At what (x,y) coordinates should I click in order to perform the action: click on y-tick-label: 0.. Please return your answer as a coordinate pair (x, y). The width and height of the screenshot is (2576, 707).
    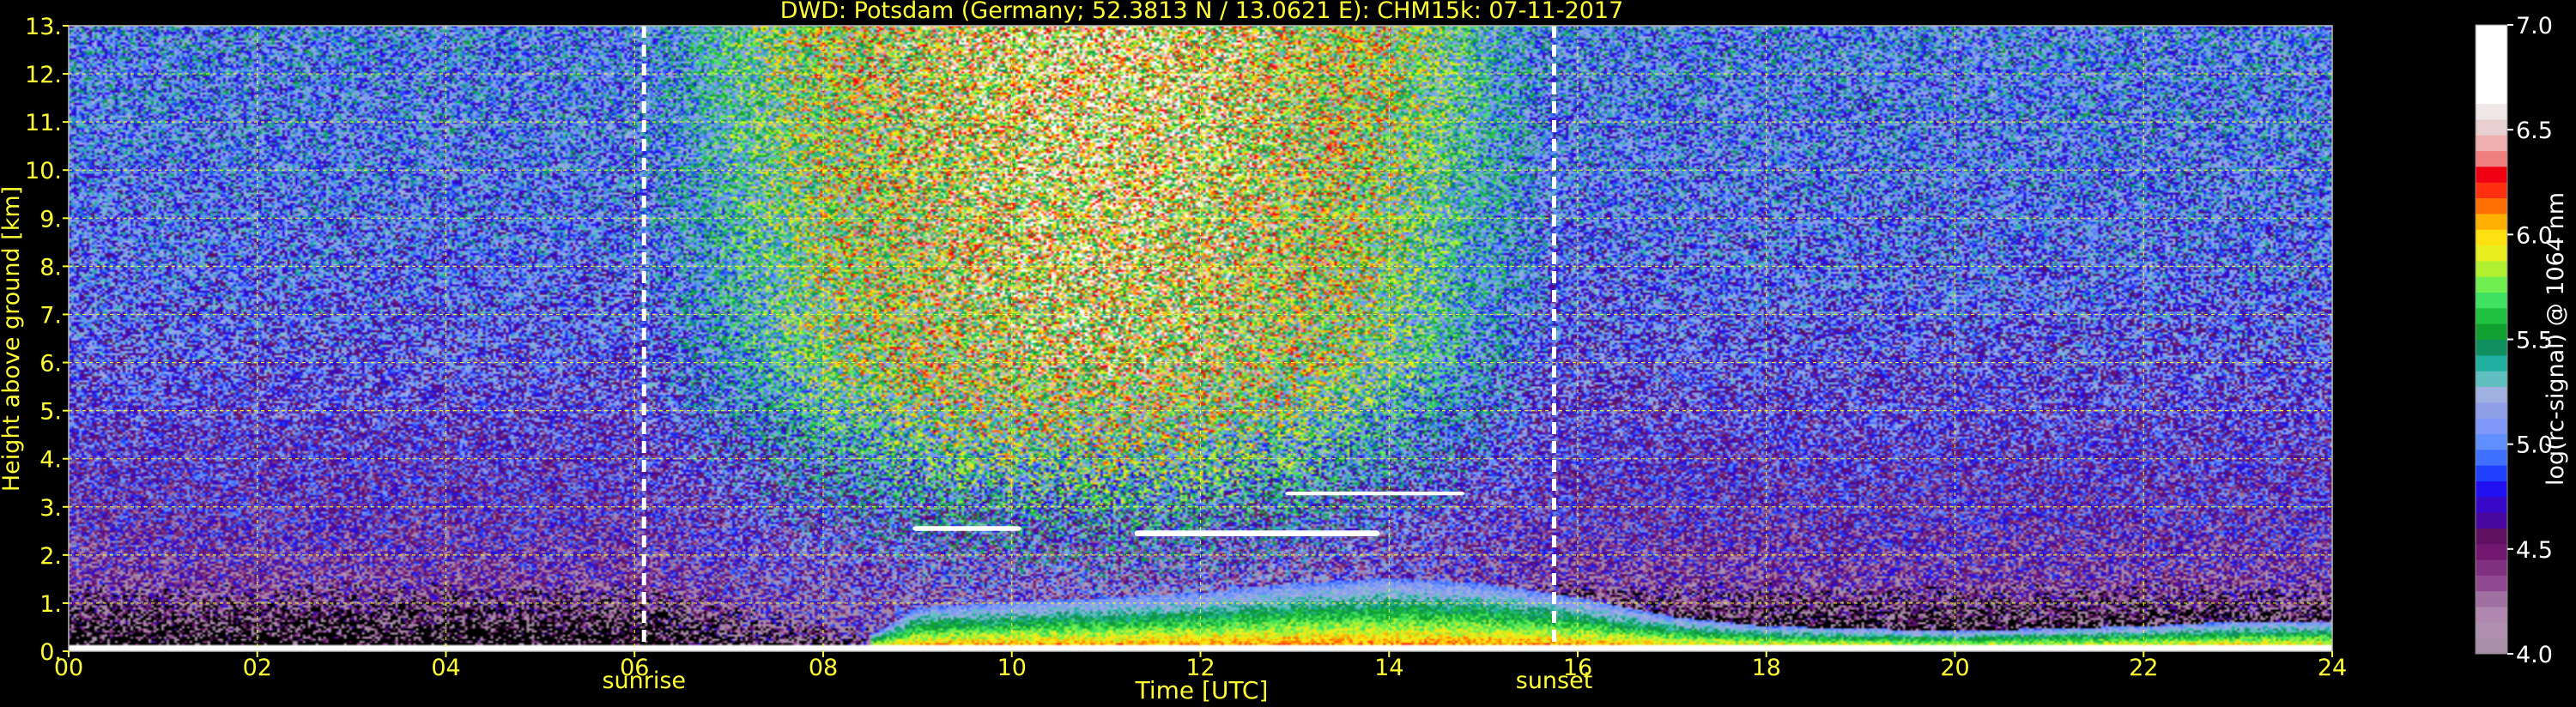
    Looking at the image, I should click on (50, 653).